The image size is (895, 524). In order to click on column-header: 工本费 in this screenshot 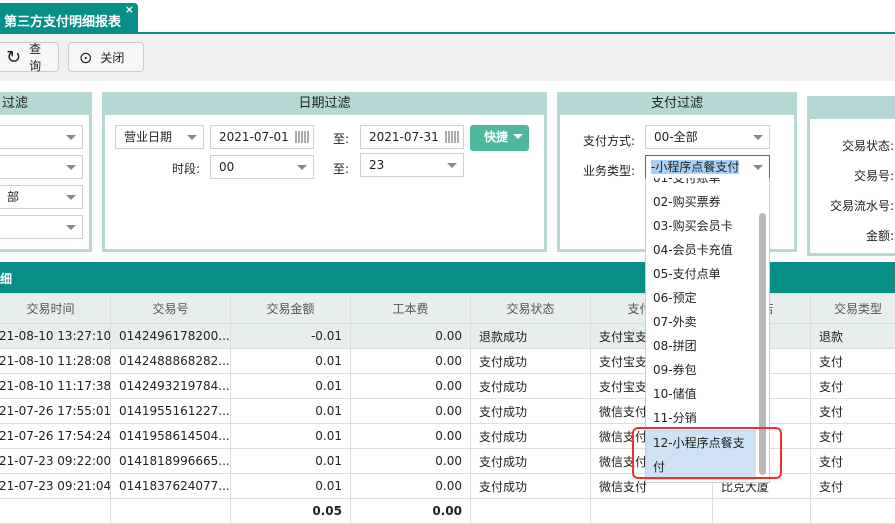, I will do `click(411, 309)`.